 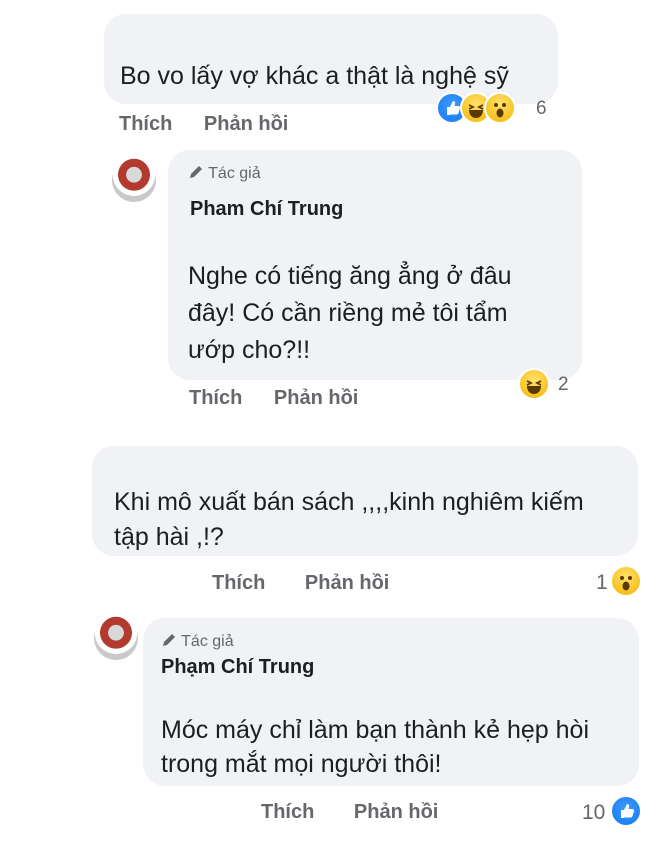 What do you see at coordinates (375, 730) in the screenshot?
I see `comment-text: Móc máy chỉ làm bạn thành kẻ hẹp hòi` at bounding box center [375, 730].